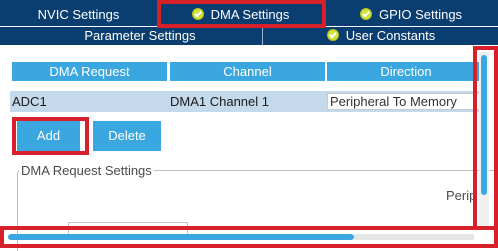  What do you see at coordinates (89, 71) in the screenshot?
I see `column-header-dma-request: DMA Request` at bounding box center [89, 71].